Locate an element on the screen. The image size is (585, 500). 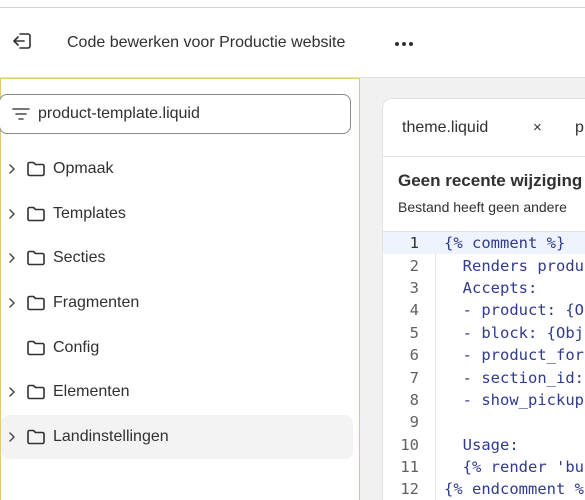
line-text: - section_id: is located at coordinates (514, 377).